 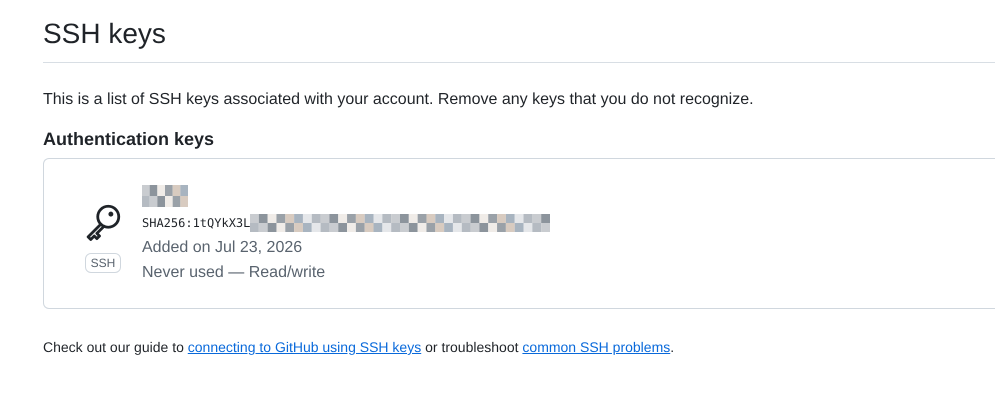 I want to click on help-words: ., so click(x=672, y=347).